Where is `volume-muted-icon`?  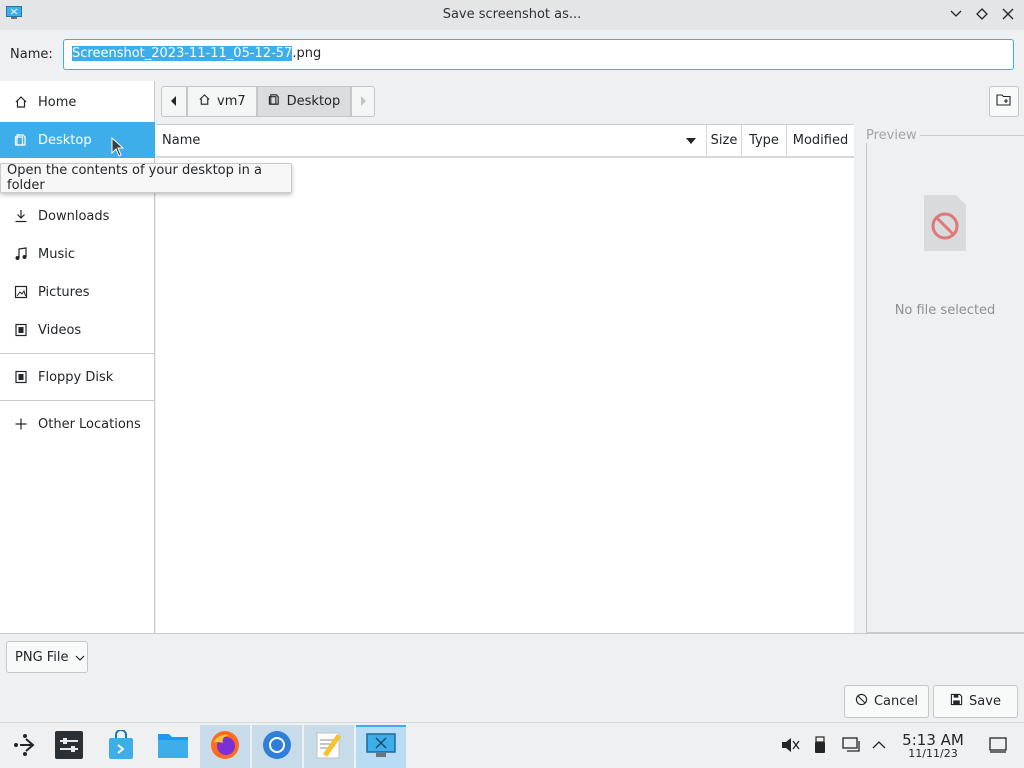
volume-muted-icon is located at coordinates (790, 745).